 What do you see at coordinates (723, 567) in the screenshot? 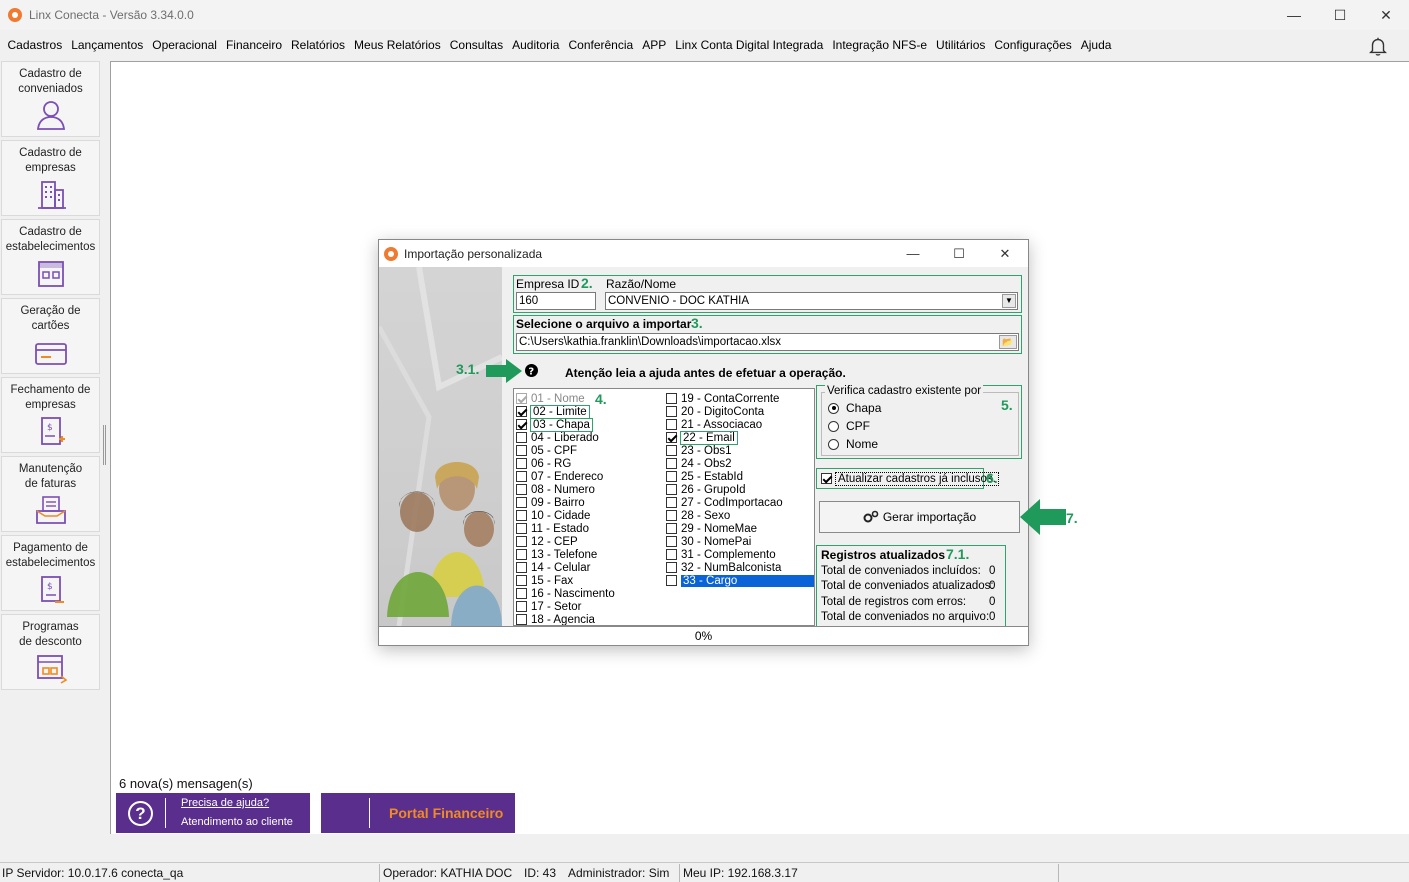
I see `field-checkbox-row: 32 - NumBalconista` at bounding box center [723, 567].